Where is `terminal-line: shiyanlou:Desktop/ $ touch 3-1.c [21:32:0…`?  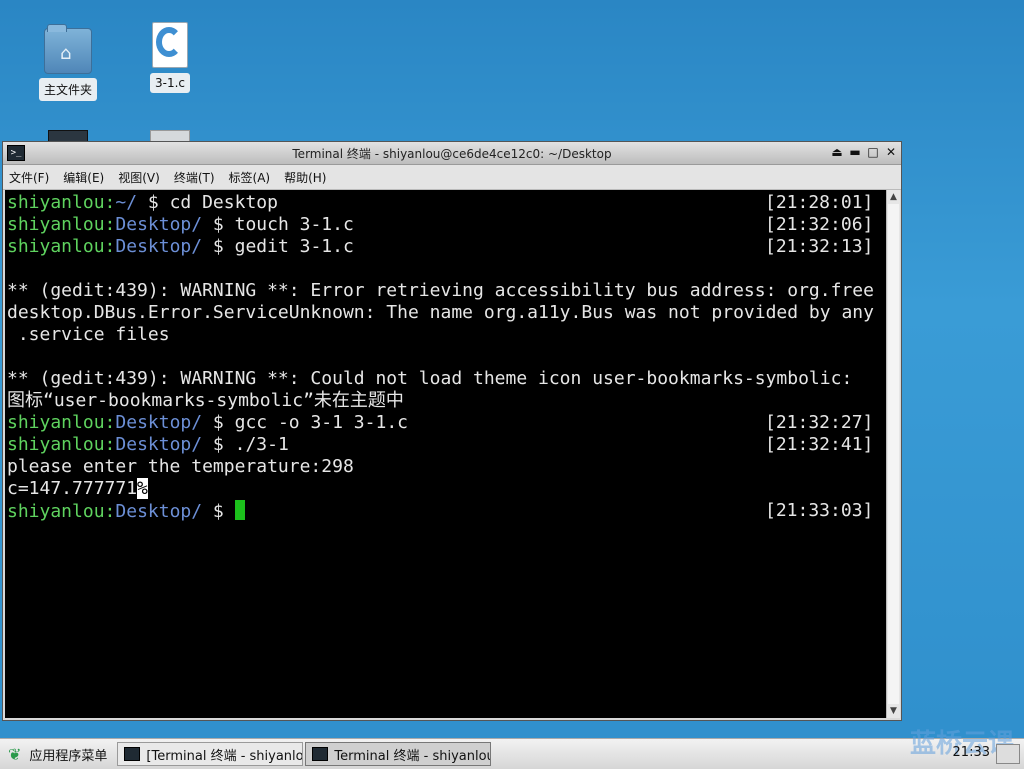
terminal-line: shiyanlou:Desktop/ $ touch 3-1.c [21:32:0… is located at coordinates (447, 225).